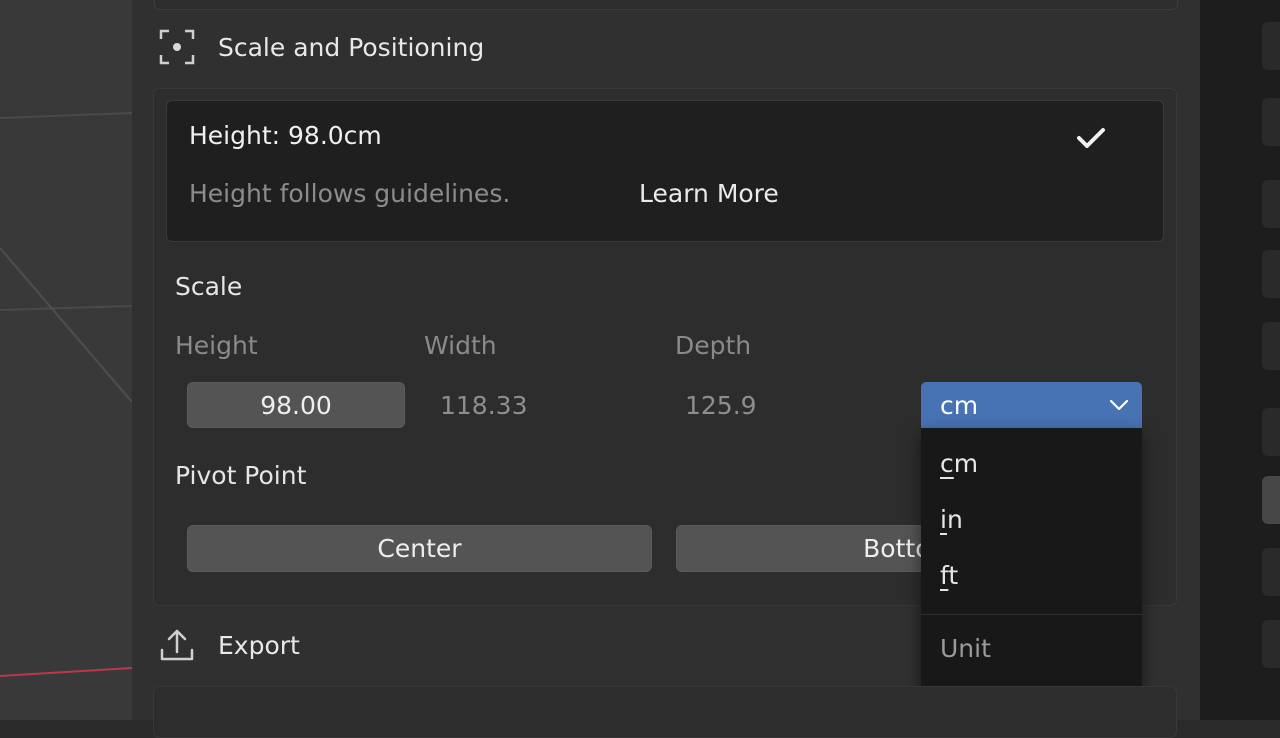  What do you see at coordinates (1031, 614) in the screenshot?
I see `dropdown-separator` at bounding box center [1031, 614].